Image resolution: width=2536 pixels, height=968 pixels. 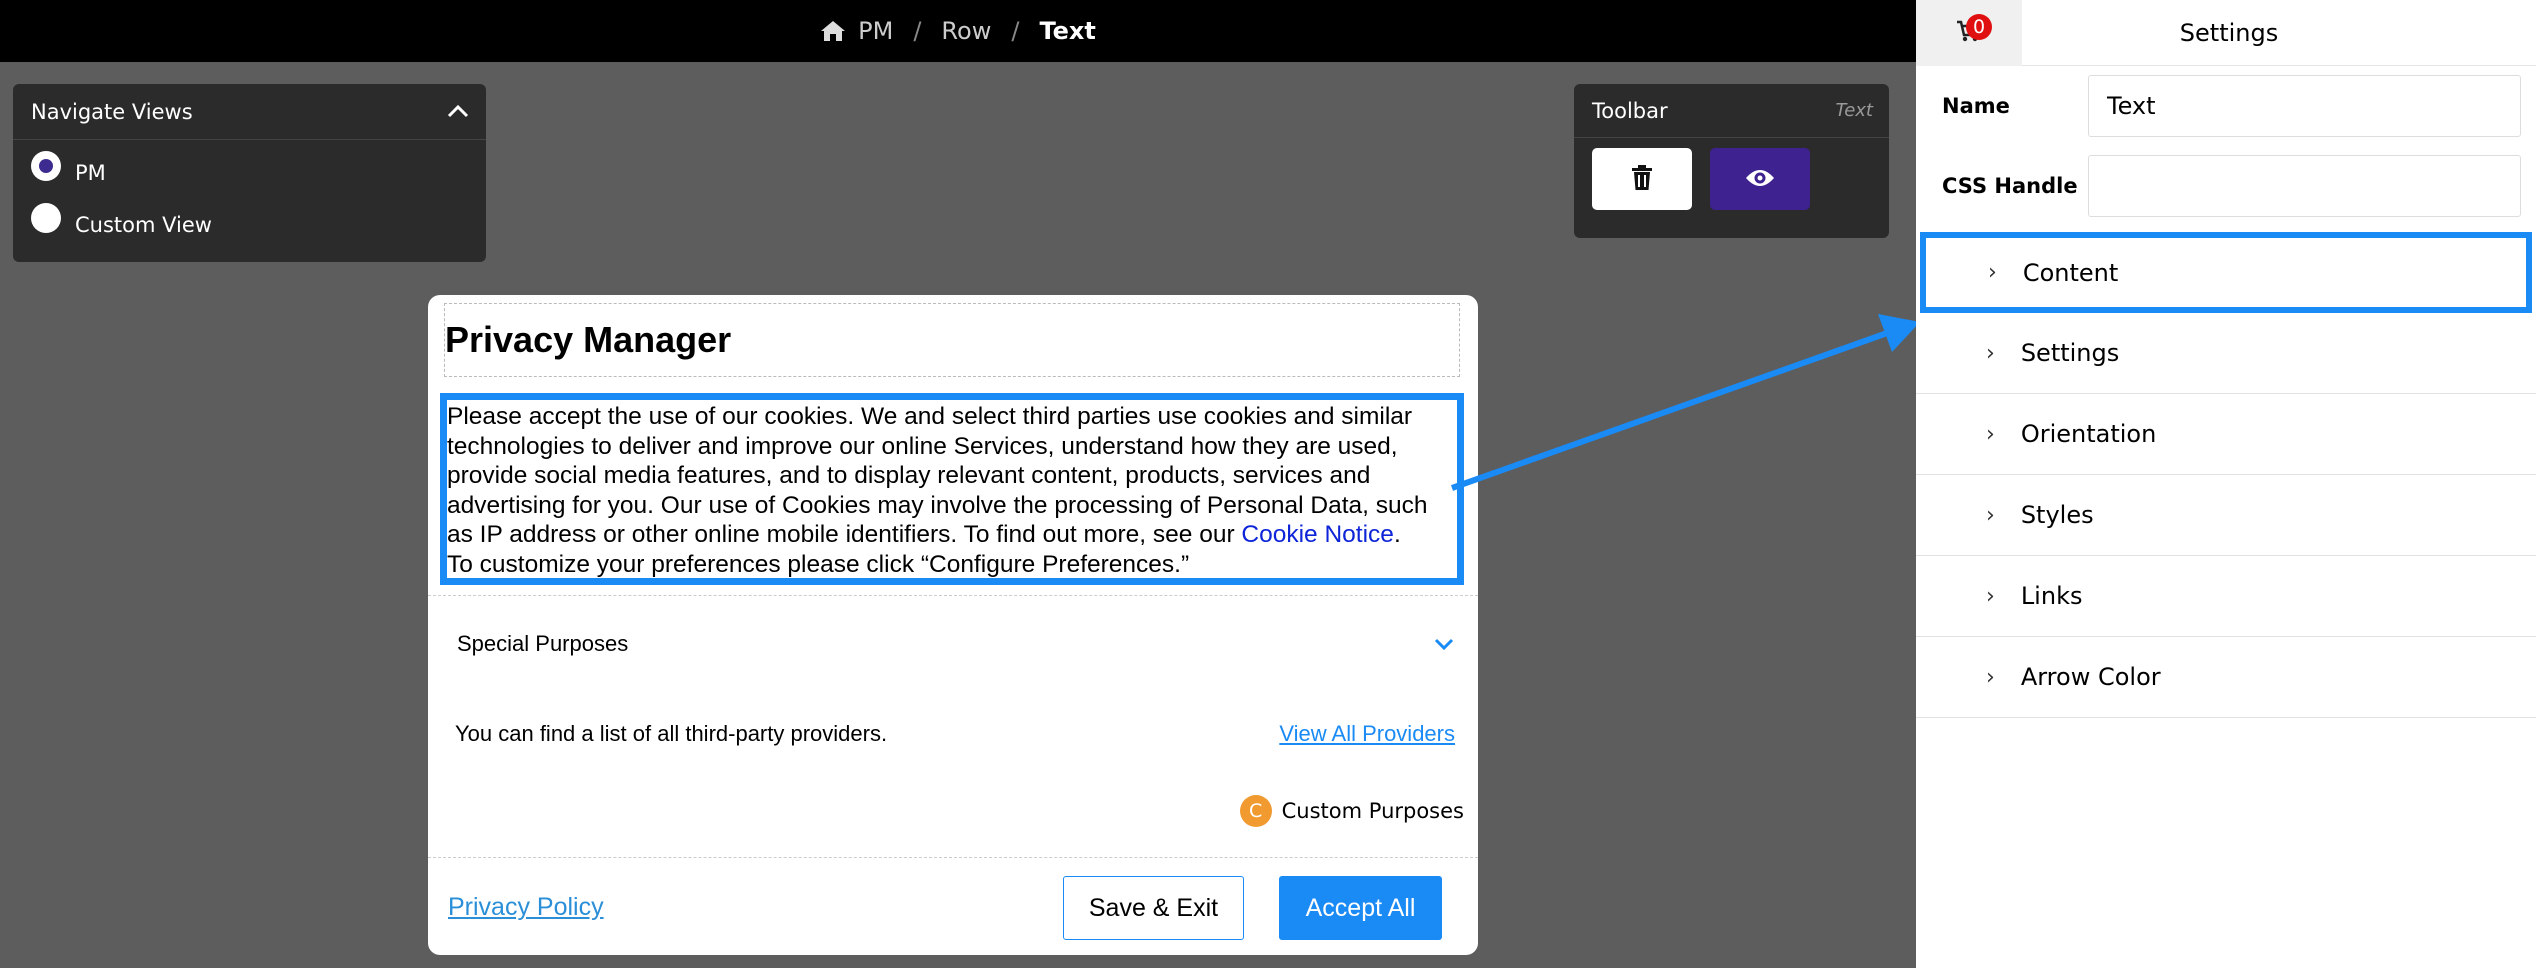 I want to click on navigate-views-panel: Navigate Views PM Custom View, so click(x=249, y=173).